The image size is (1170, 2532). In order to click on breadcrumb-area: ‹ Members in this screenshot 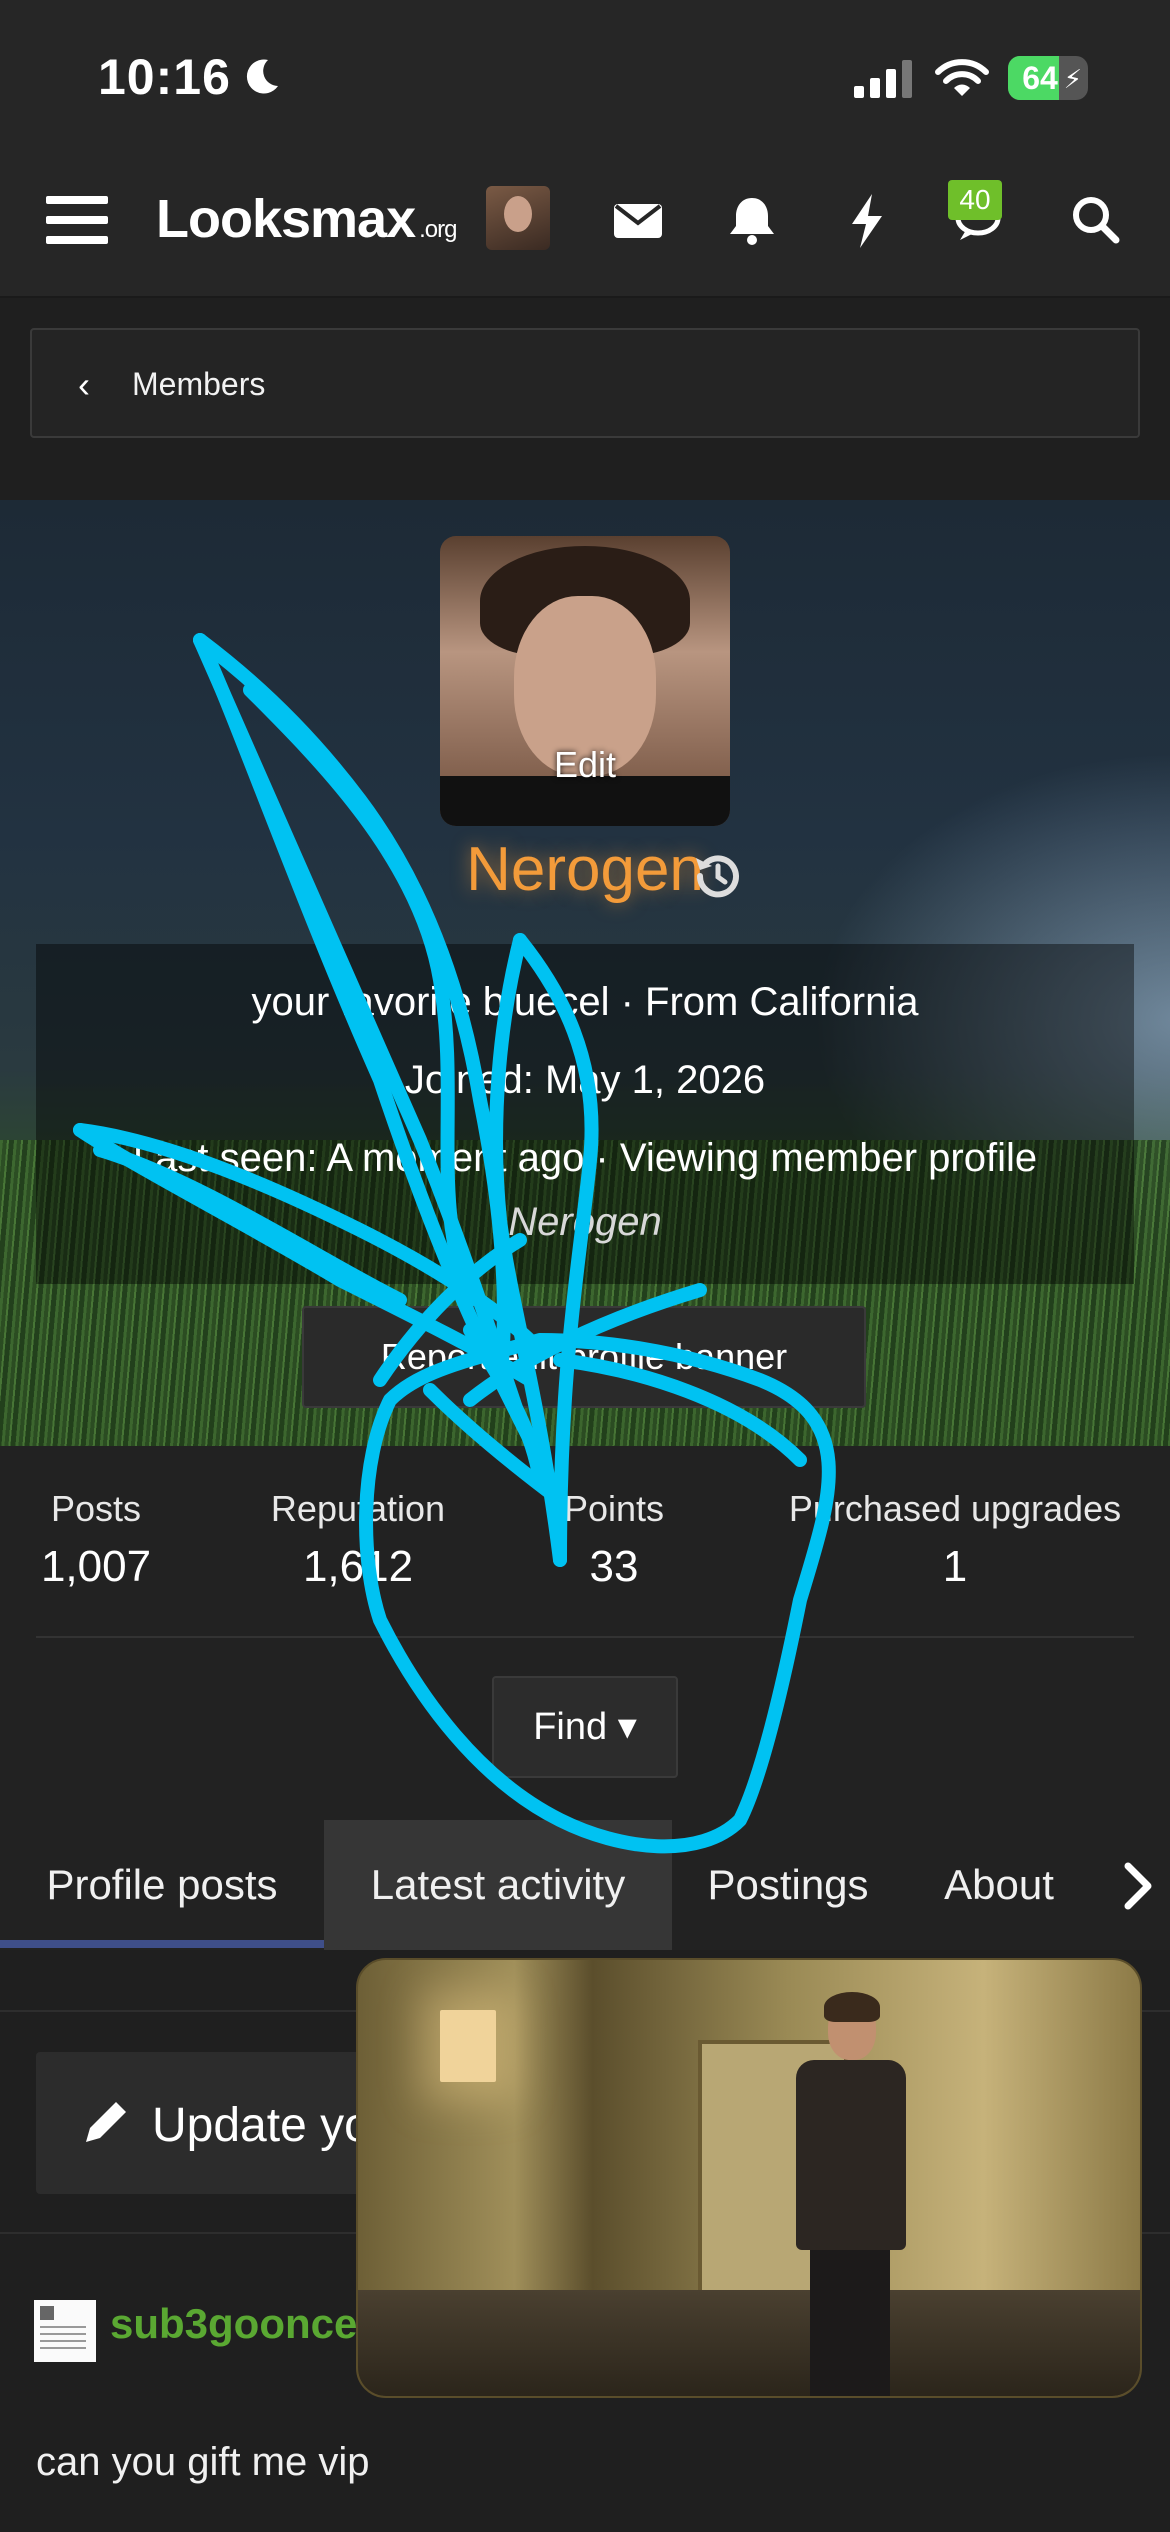, I will do `click(585, 398)`.